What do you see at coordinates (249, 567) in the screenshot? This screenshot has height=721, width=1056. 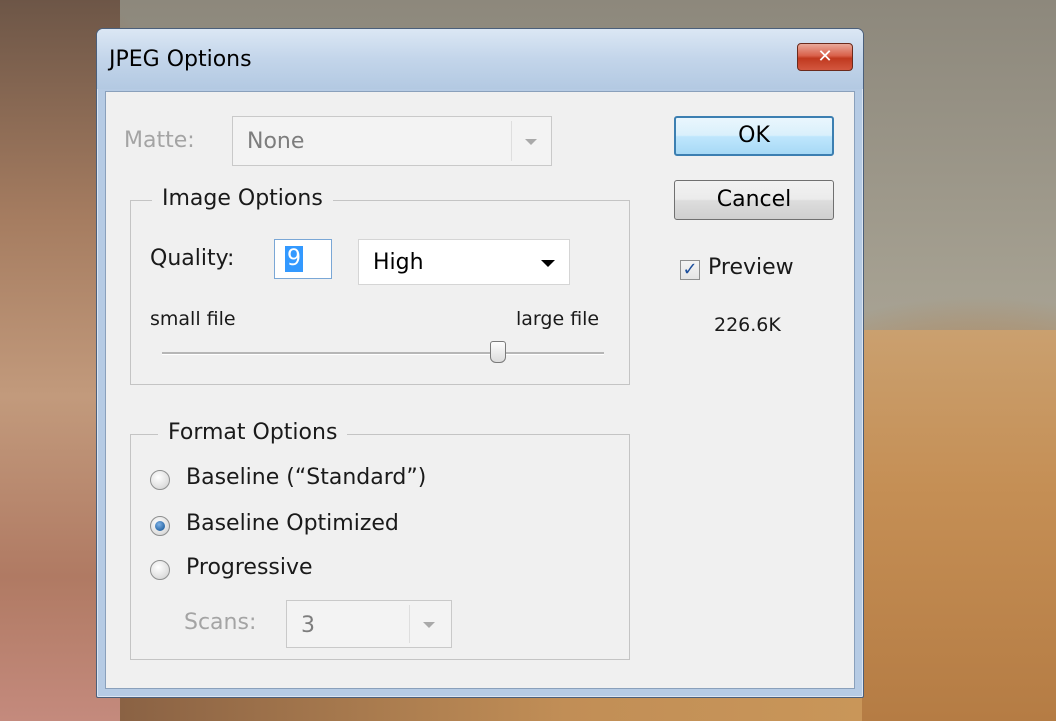 I see `radio-label-progressive: Progressive` at bounding box center [249, 567].